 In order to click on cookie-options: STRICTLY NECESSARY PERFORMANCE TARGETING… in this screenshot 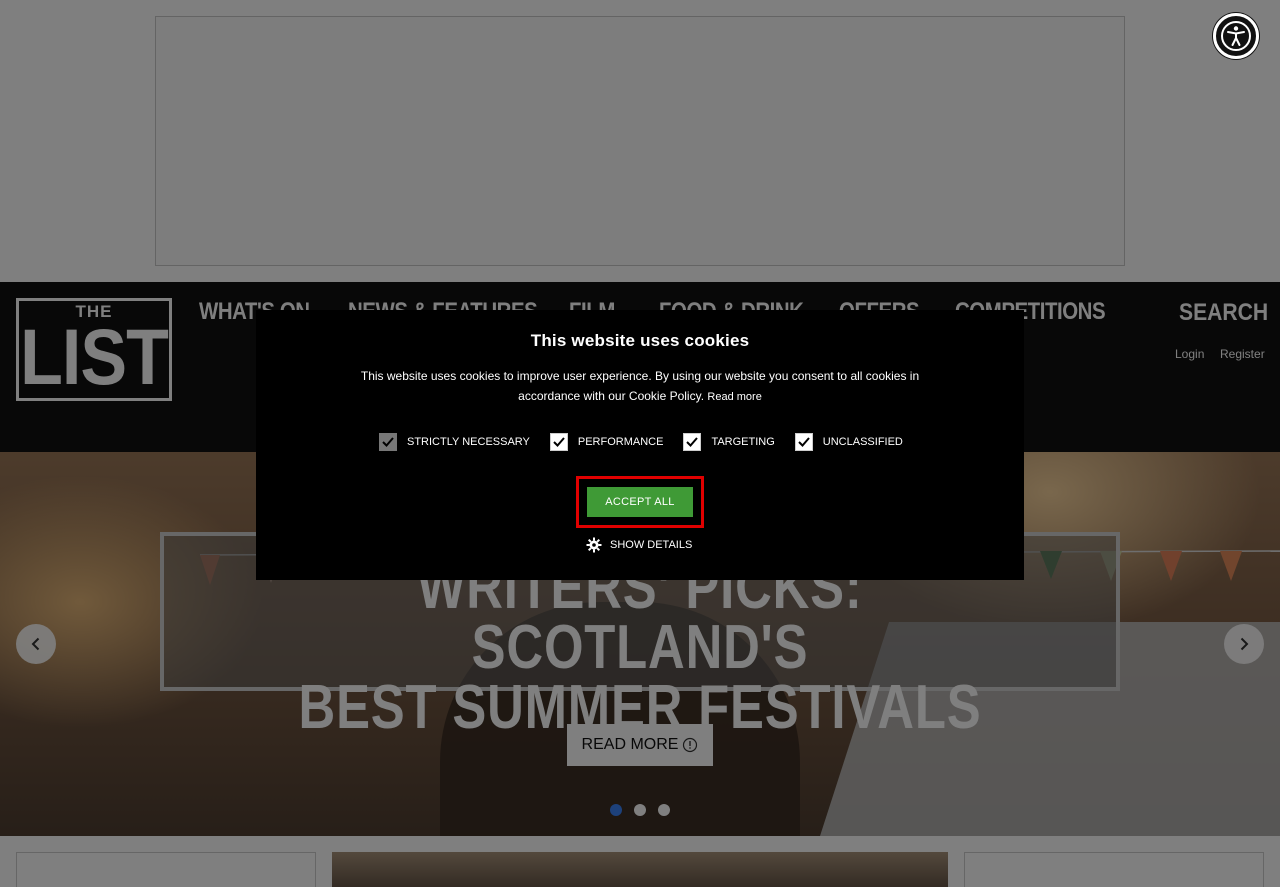, I will do `click(651, 442)`.